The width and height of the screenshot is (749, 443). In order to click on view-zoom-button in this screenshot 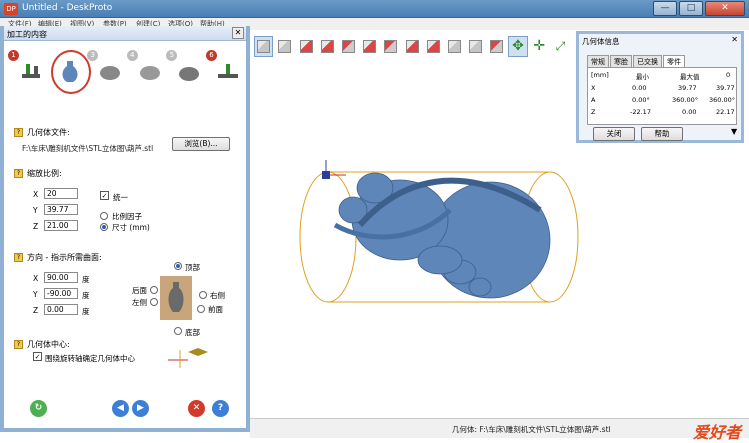, I will do `click(264, 46)`.